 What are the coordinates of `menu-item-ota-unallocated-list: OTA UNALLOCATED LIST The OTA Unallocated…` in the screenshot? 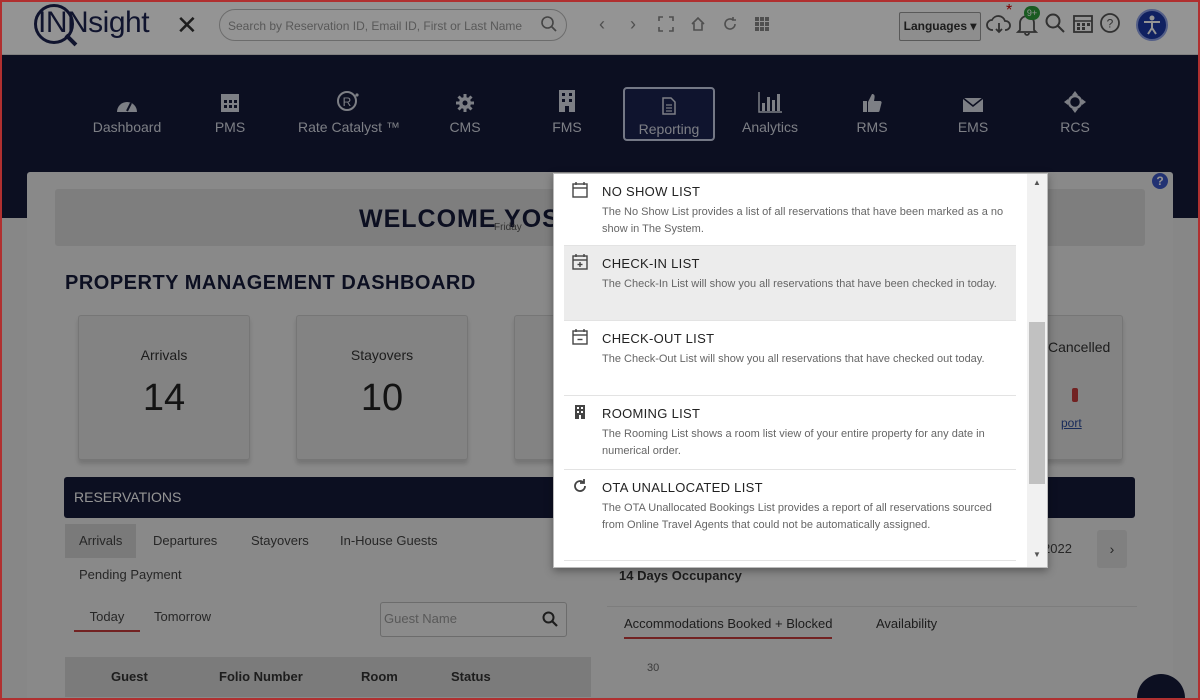 It's located at (790, 515).